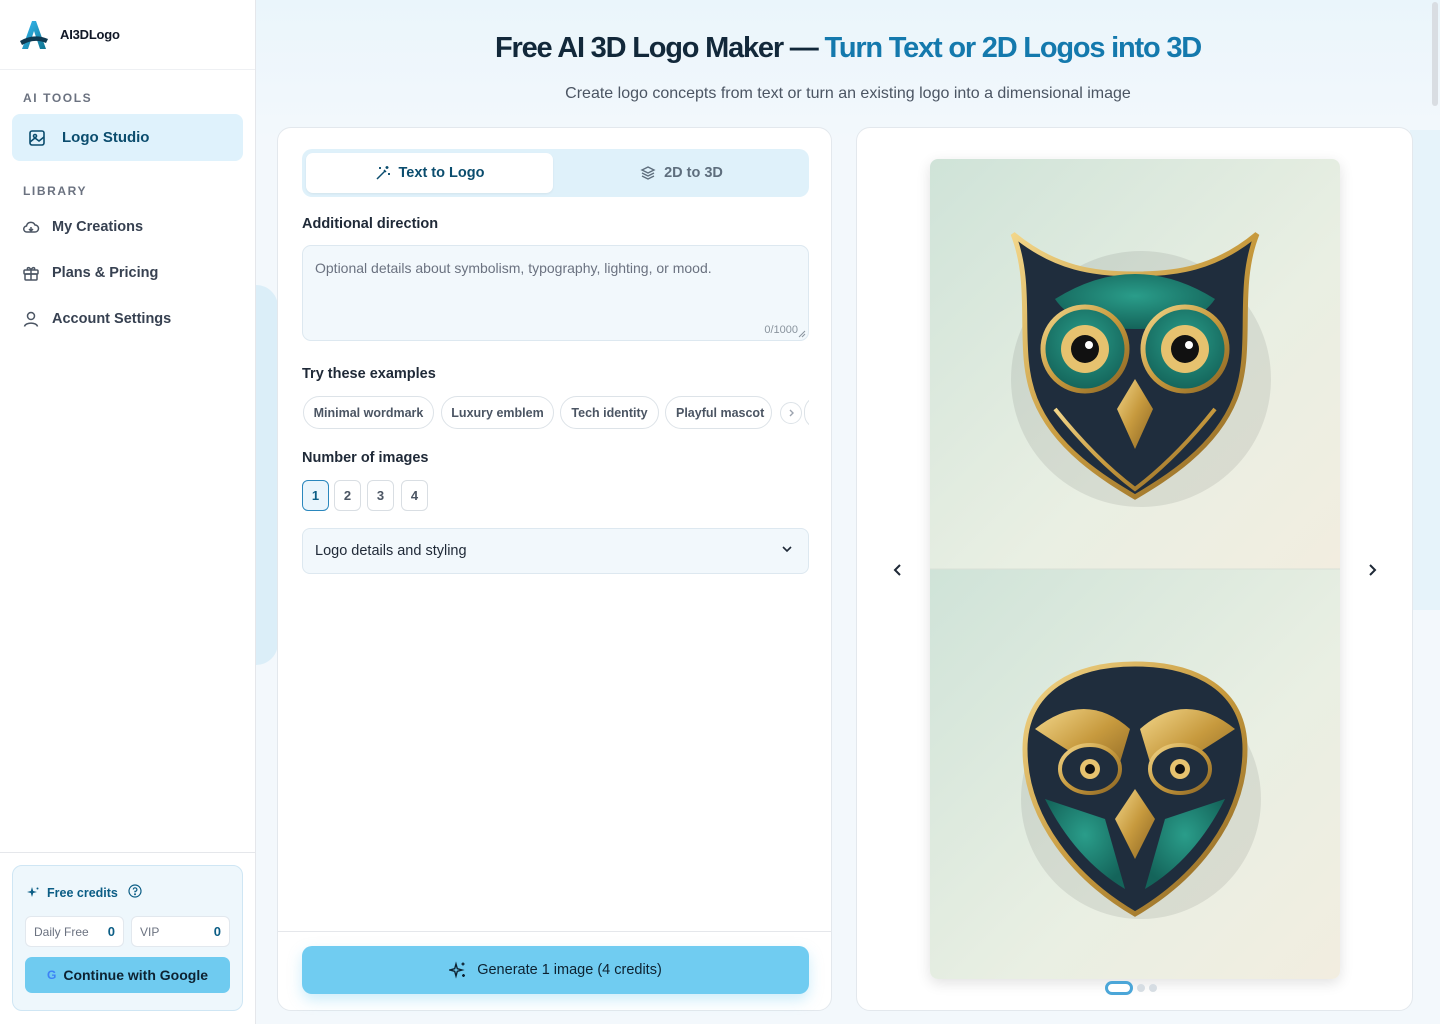 This screenshot has height=1024, width=1440. Describe the element at coordinates (112, 319) in the screenshot. I see `sidebar-item-label: Account Settings` at that location.